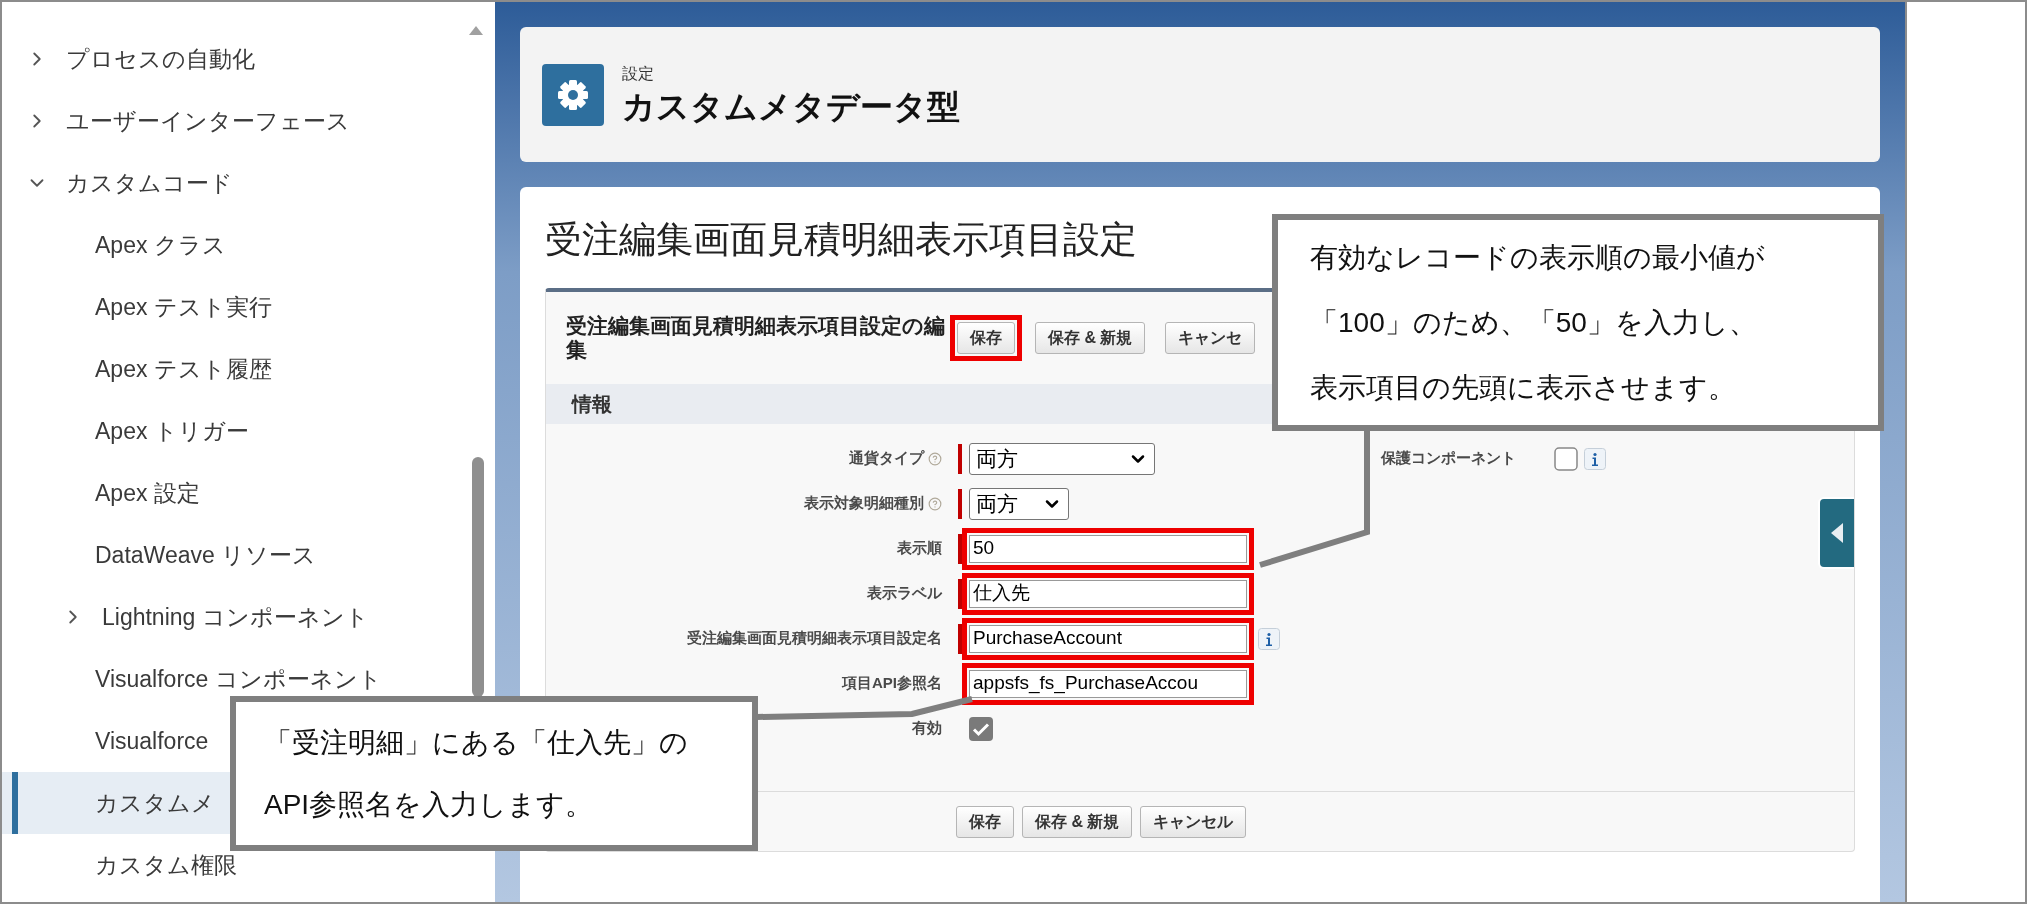 This screenshot has width=2027, height=904. I want to click on callout-line: API参照名を入力します。, so click(429, 804).